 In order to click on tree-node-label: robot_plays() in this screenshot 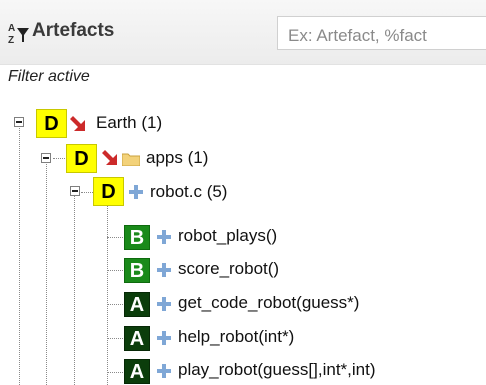, I will do `click(227, 236)`.